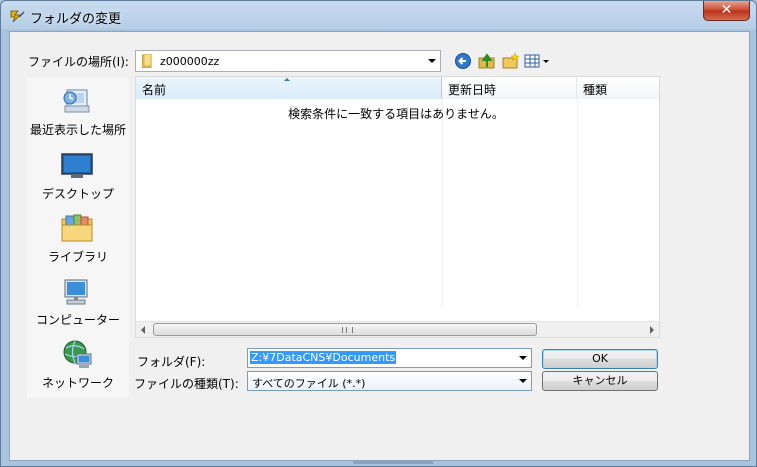  I want to click on place-recent: 最近表示した場所, so click(78, 113).